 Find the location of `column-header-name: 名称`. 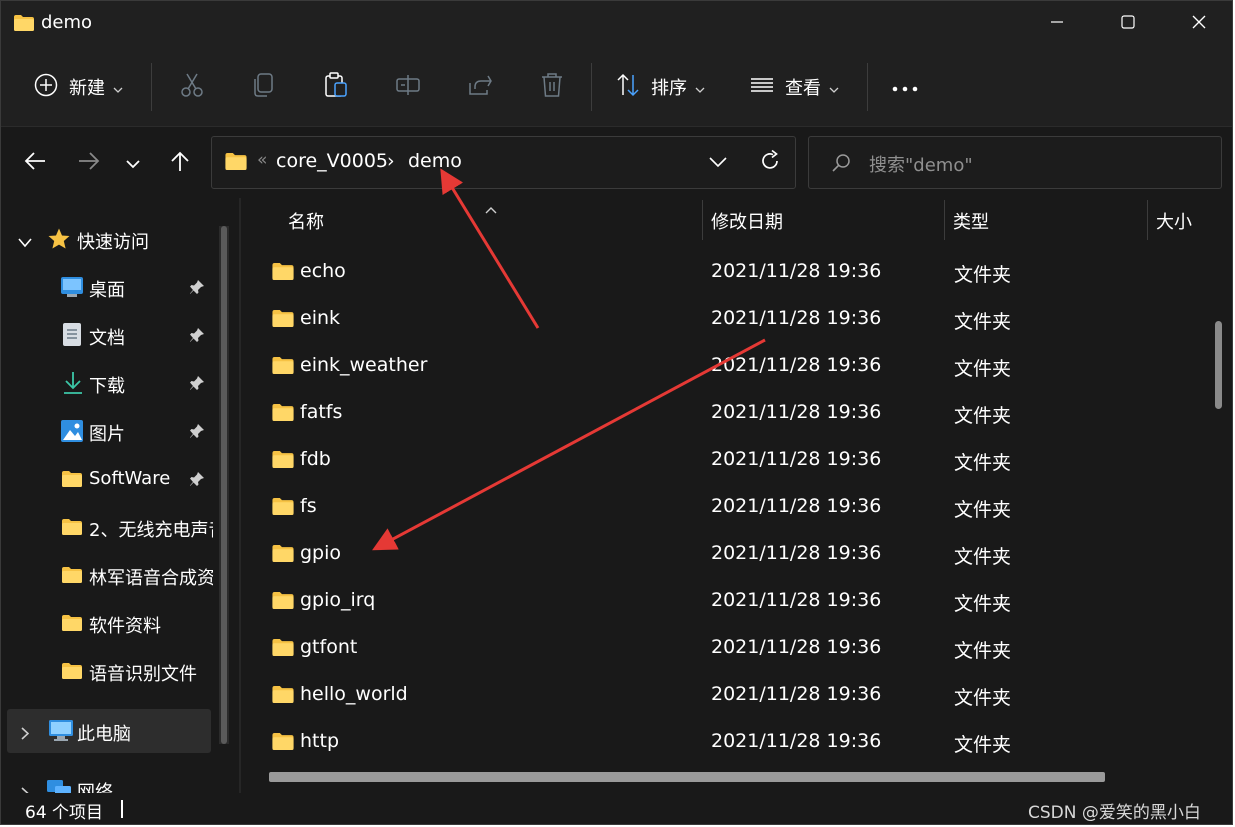

column-header-name: 名称 is located at coordinates (306, 221).